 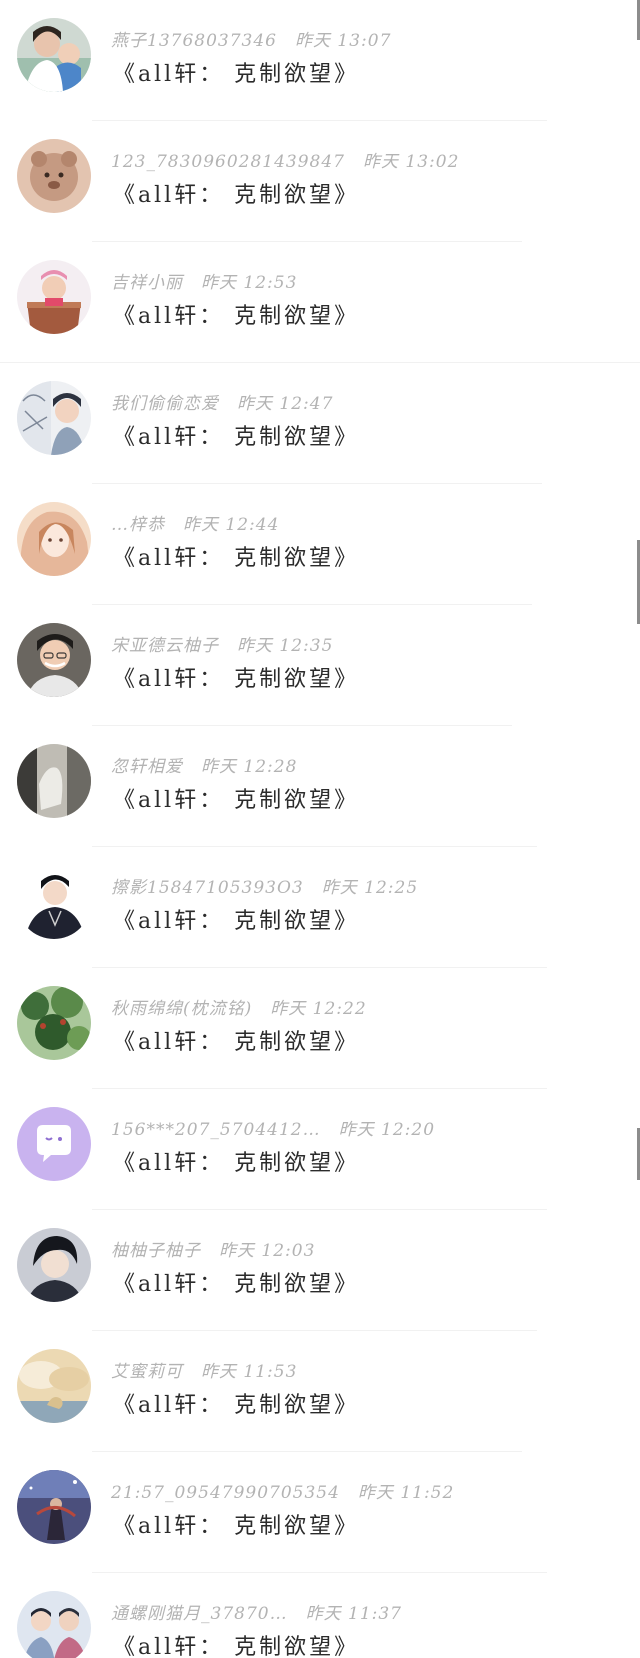 I want to click on username: 21:57_09547990705354, so click(x=225, y=1493).